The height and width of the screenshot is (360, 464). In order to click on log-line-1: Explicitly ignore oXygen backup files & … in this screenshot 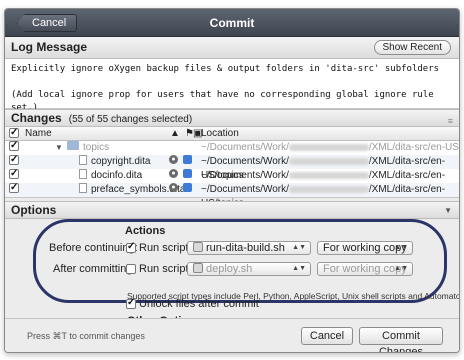, I will do `click(225, 69)`.